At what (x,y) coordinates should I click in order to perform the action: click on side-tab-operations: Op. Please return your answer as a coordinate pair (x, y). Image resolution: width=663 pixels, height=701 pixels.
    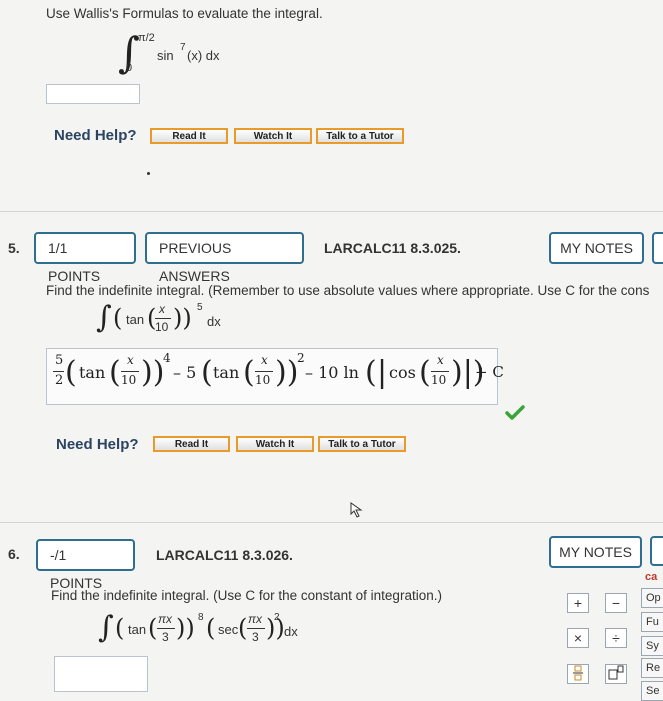
    Looking at the image, I should click on (652, 598).